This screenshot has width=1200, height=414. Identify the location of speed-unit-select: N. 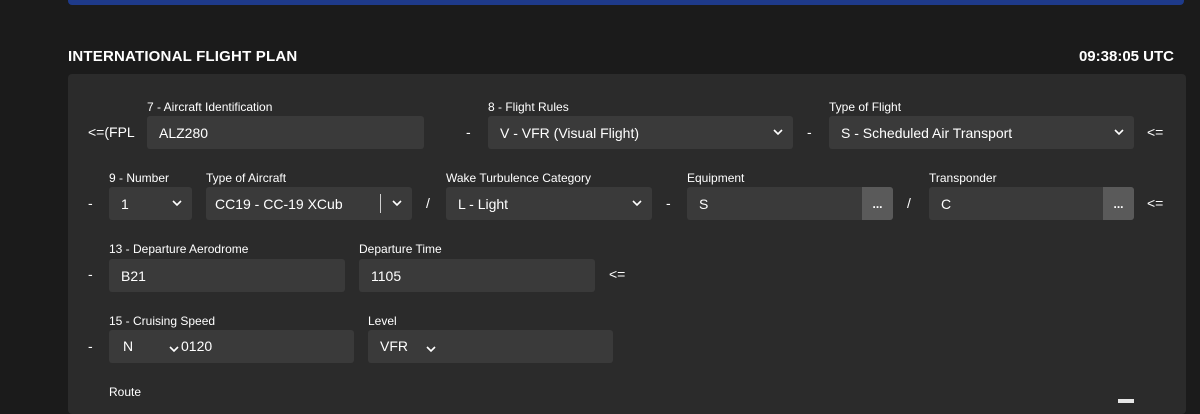
(152, 346).